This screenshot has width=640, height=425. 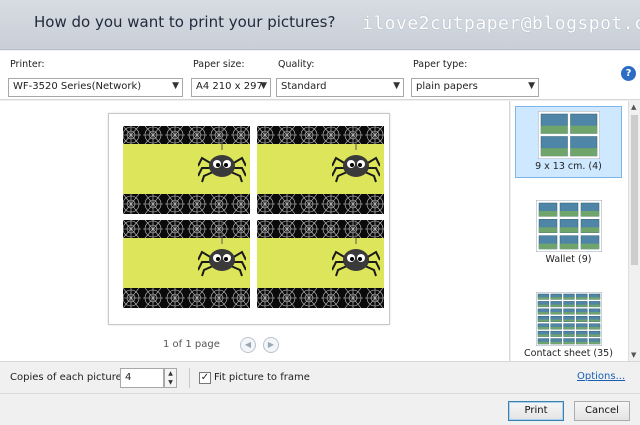 What do you see at coordinates (77, 86) in the screenshot?
I see `printer-value: WF-3520 Series(Network)` at bounding box center [77, 86].